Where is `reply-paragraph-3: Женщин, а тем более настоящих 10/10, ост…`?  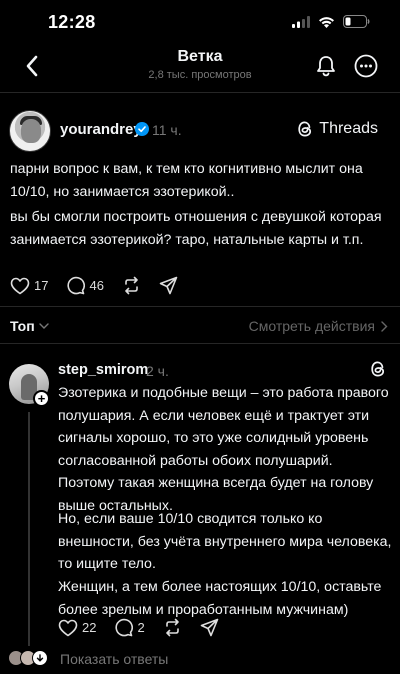 reply-paragraph-3: Женщин, а тем более настоящих 10/10, ост… is located at coordinates (220, 598).